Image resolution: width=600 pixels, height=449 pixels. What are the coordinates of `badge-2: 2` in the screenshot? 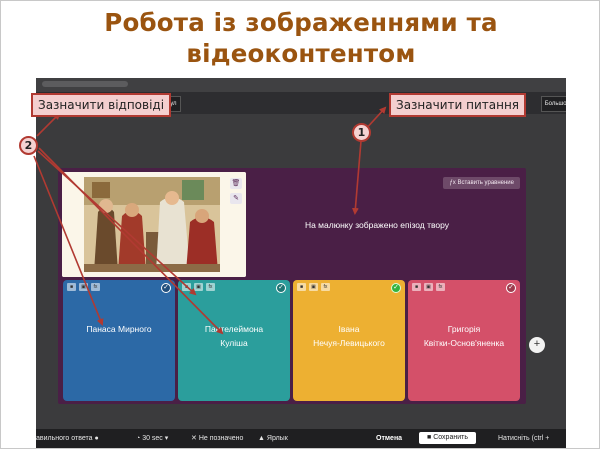 It's located at (28, 145).